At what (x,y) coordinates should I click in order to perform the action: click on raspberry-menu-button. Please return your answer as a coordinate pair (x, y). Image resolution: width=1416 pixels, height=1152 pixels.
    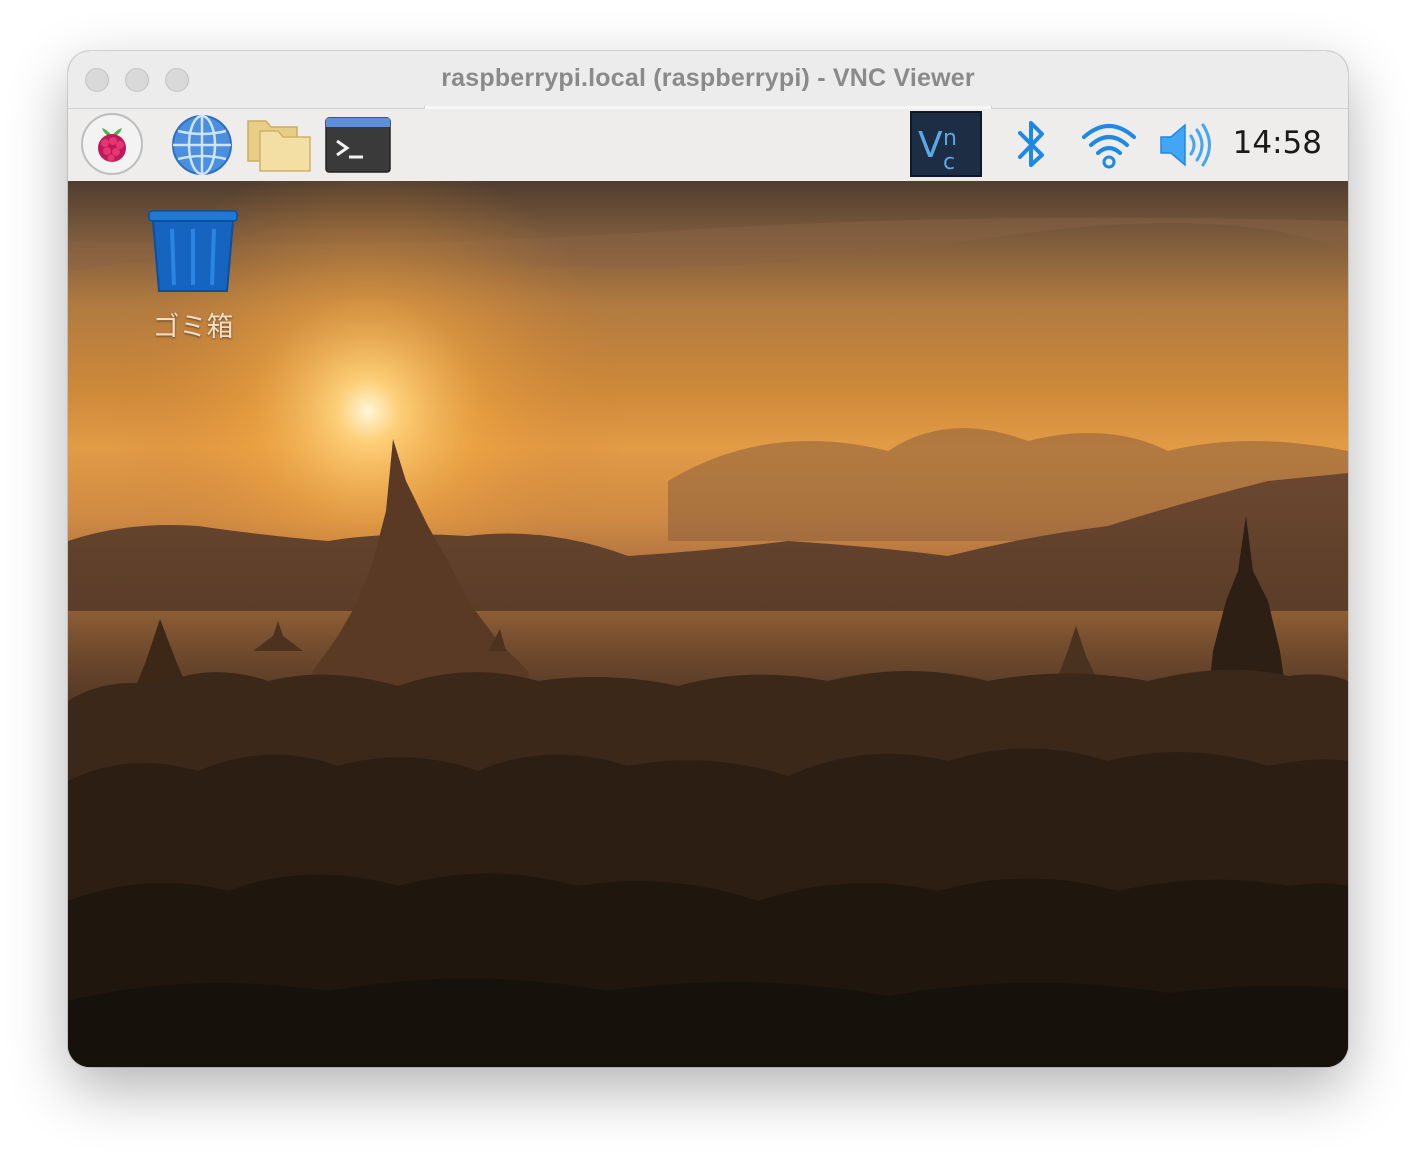
    Looking at the image, I should click on (112, 144).